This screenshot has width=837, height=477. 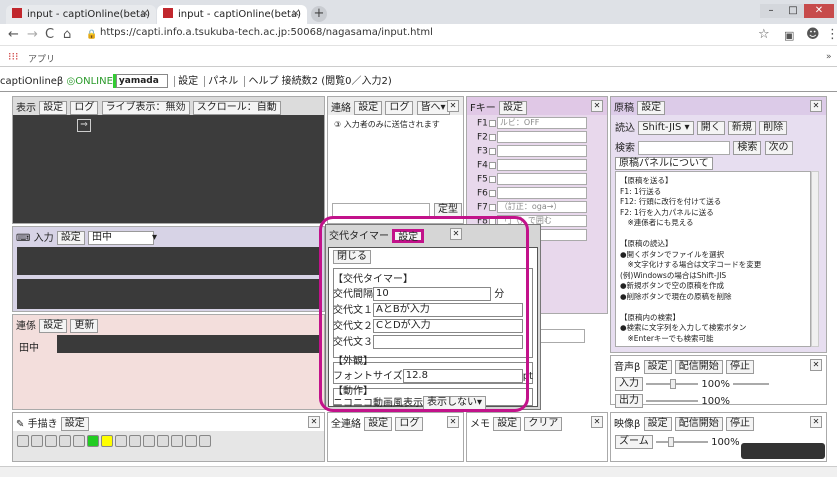 What do you see at coordinates (51, 441) in the screenshot?
I see `undo-tool-icon` at bounding box center [51, 441].